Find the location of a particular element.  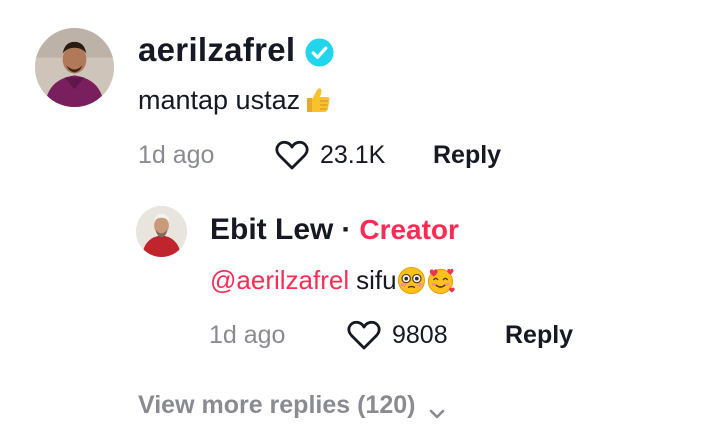

chevron-down-icon is located at coordinates (437, 408).